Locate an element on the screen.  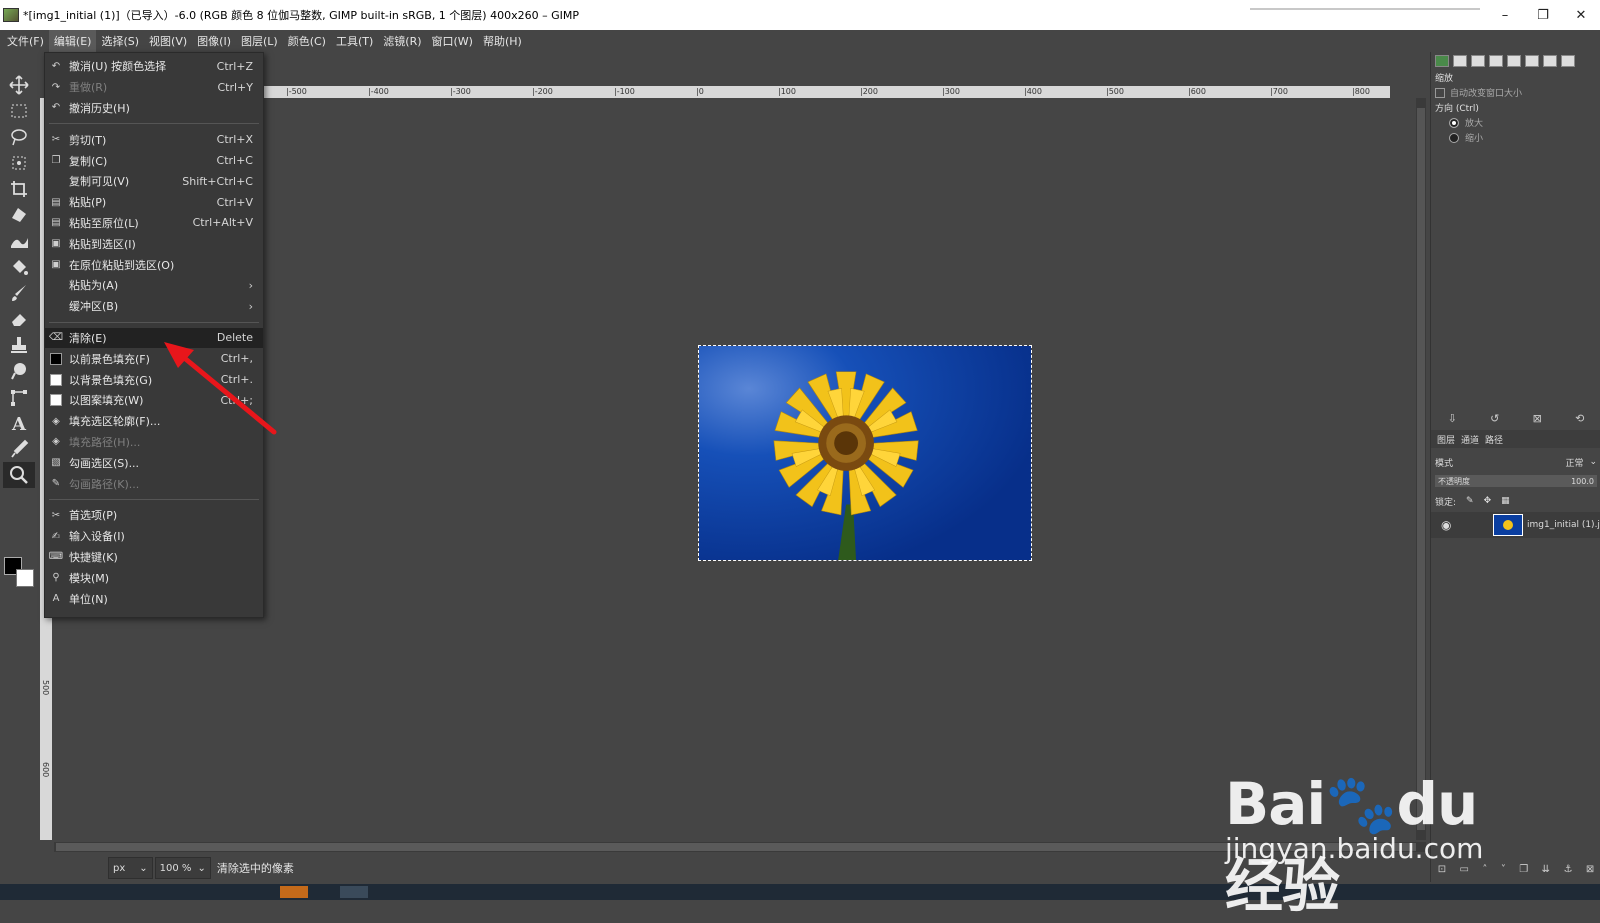
patterns-tab-icon is located at coordinates (1550, 61).